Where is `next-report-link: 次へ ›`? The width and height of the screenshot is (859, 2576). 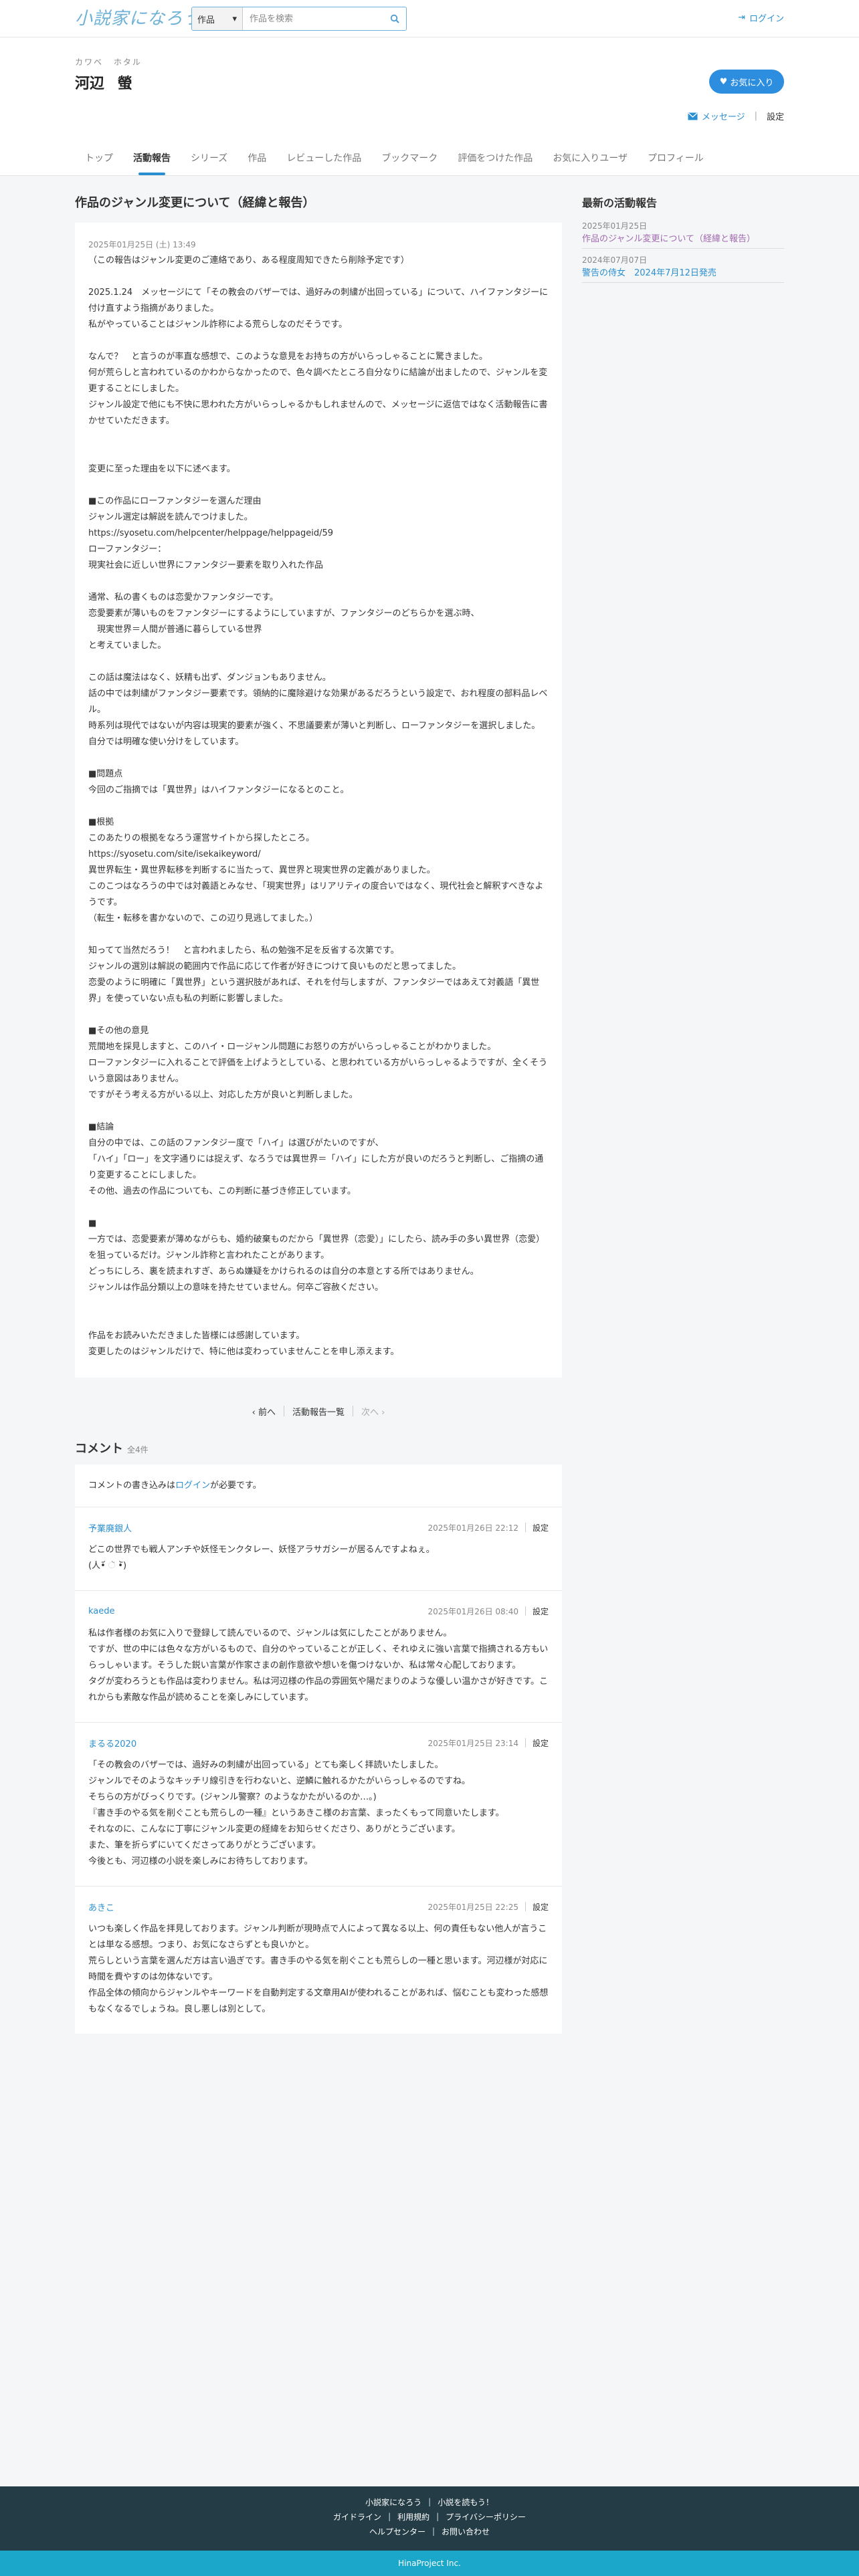
next-report-link: 次へ › is located at coordinates (373, 1411).